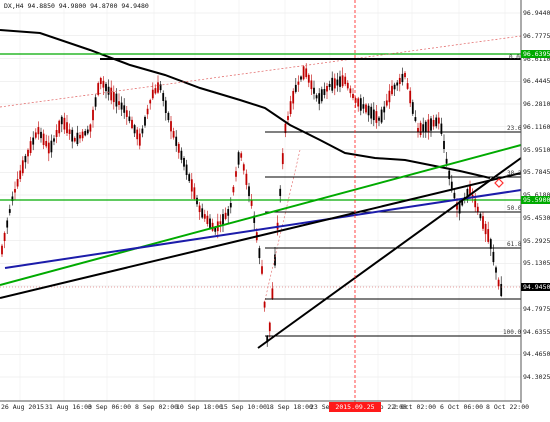 This screenshot has width=550, height=422. What do you see at coordinates (14, 6) in the screenshot?
I see `symbol-label: DX,H4` at bounding box center [14, 6].